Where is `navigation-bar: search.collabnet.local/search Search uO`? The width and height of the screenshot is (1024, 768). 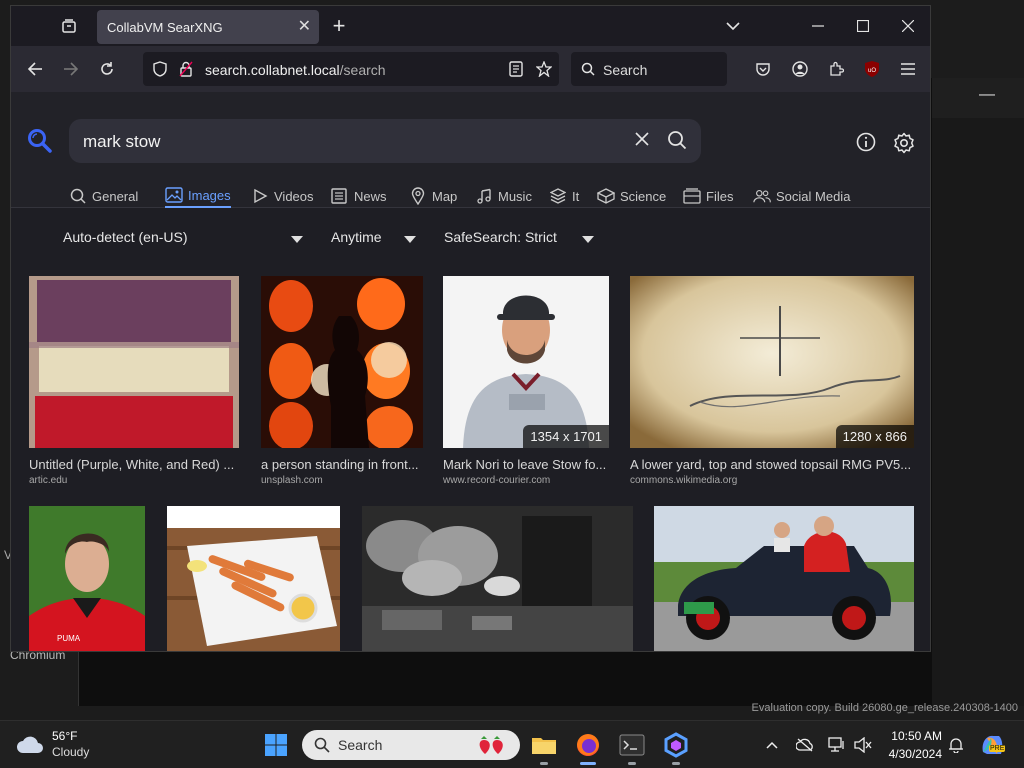 navigation-bar: search.collabnet.local/search Search uO is located at coordinates (470, 69).